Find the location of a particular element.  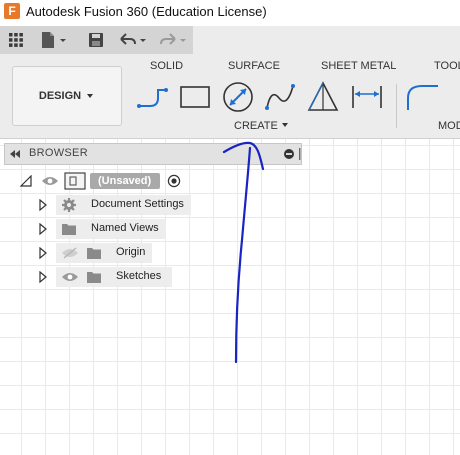

dimension-tool-icon is located at coordinates (367, 97).